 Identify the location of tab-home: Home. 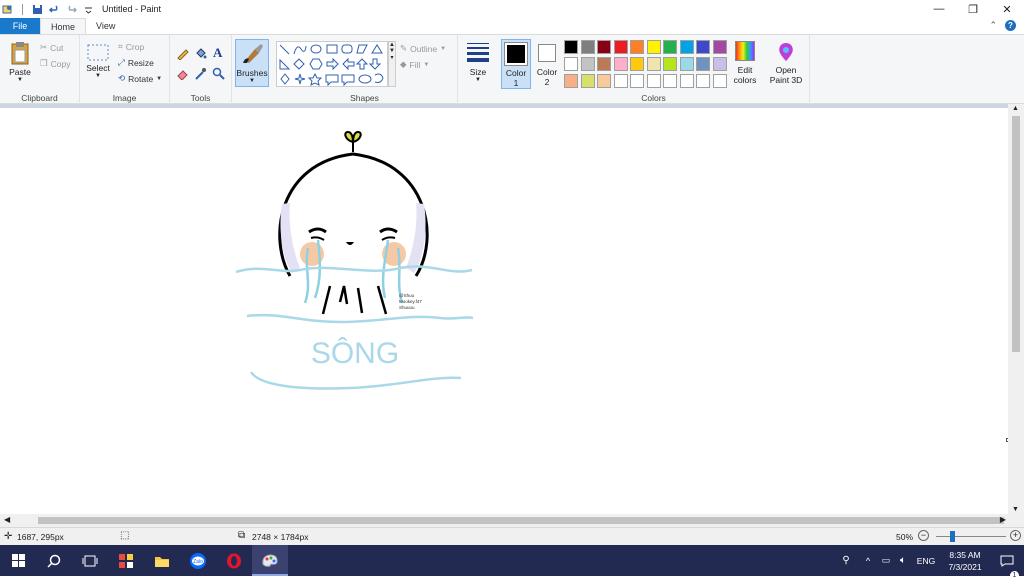
(63, 26).